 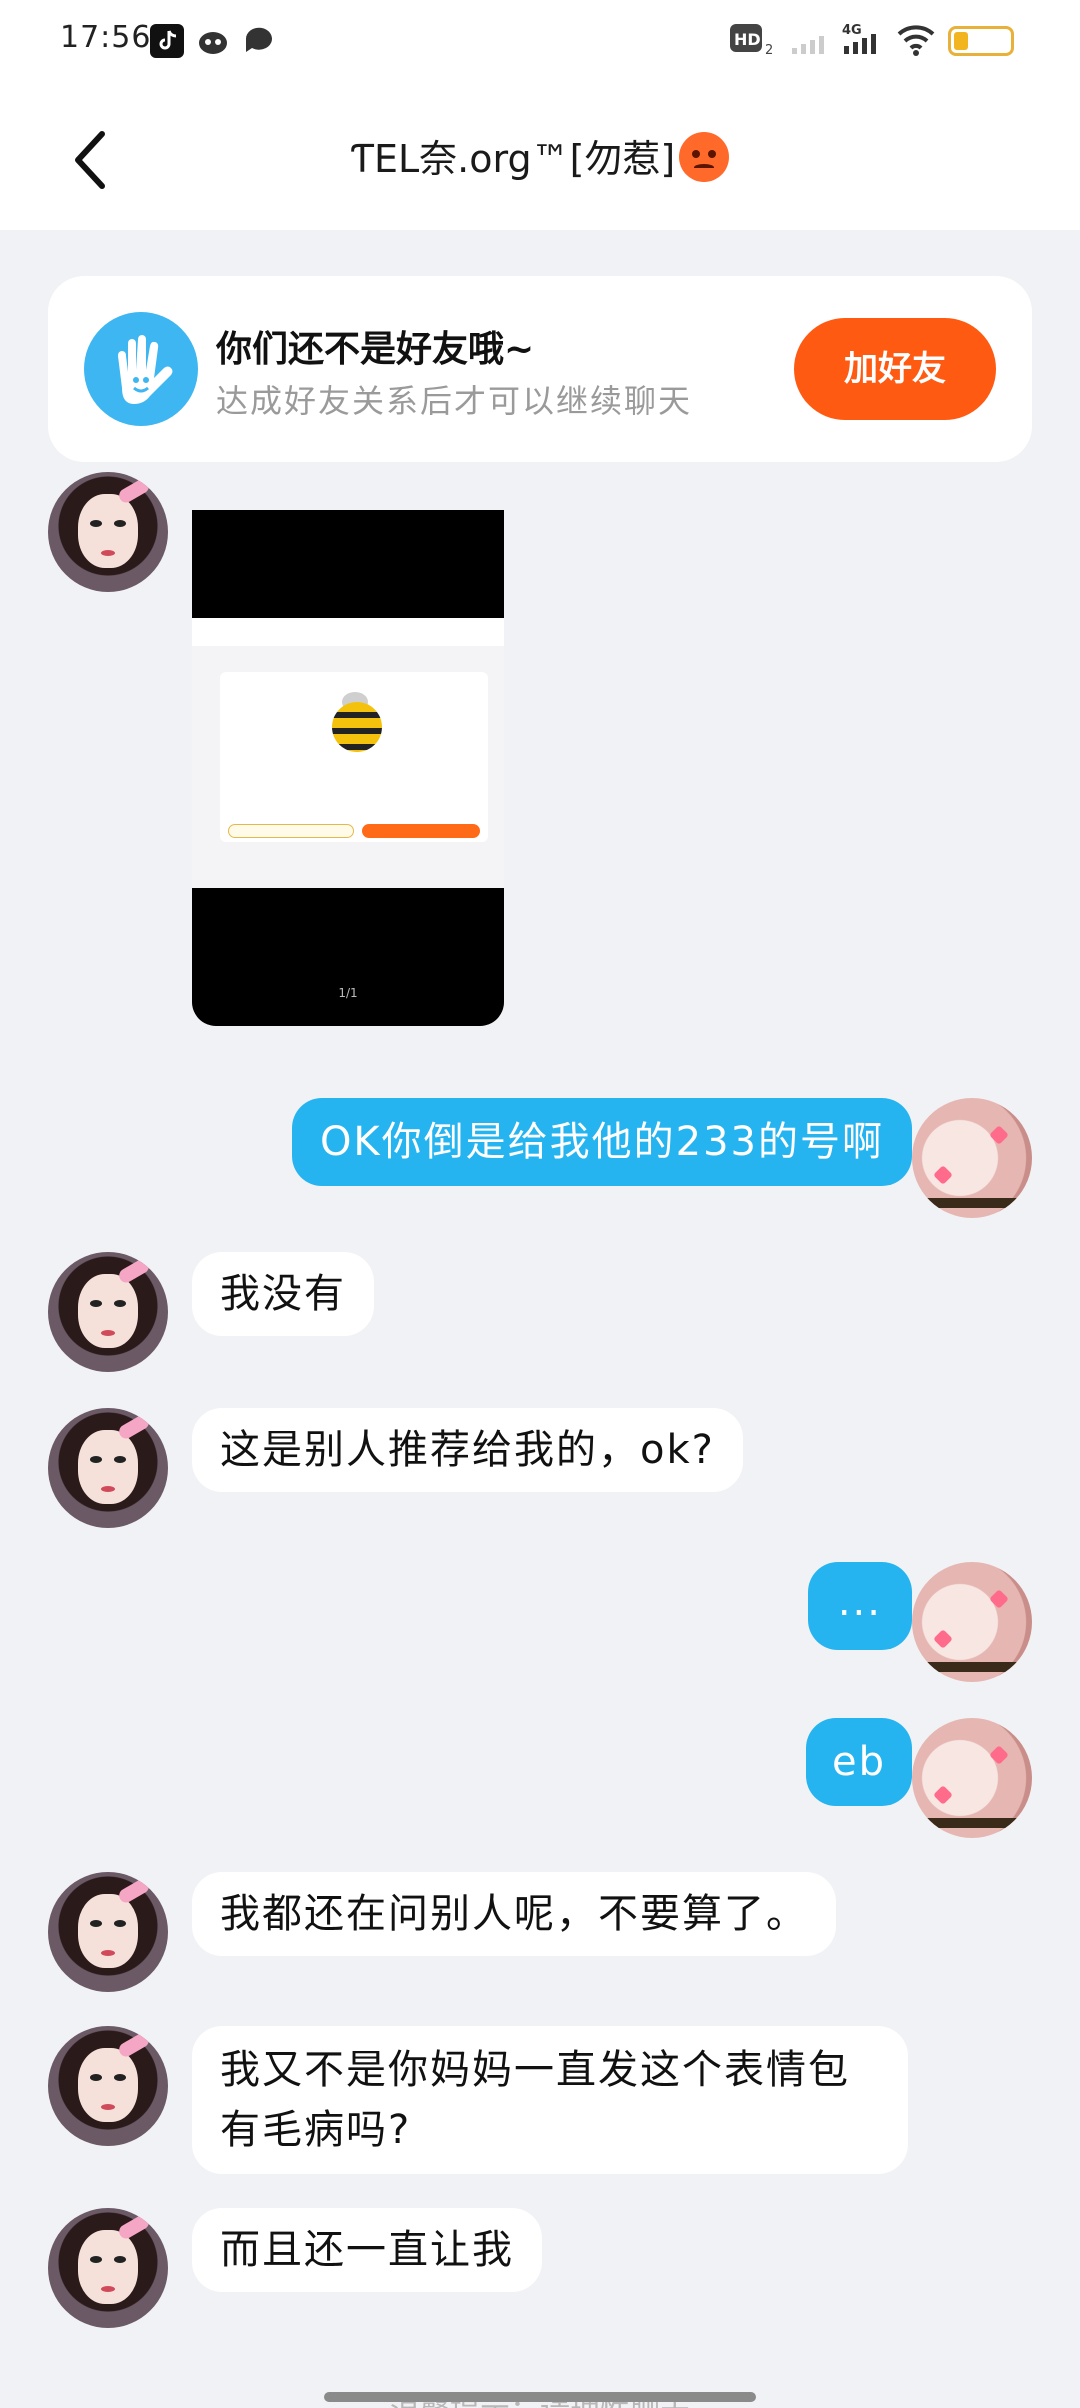 What do you see at coordinates (981, 41) in the screenshot?
I see `battery-icon` at bounding box center [981, 41].